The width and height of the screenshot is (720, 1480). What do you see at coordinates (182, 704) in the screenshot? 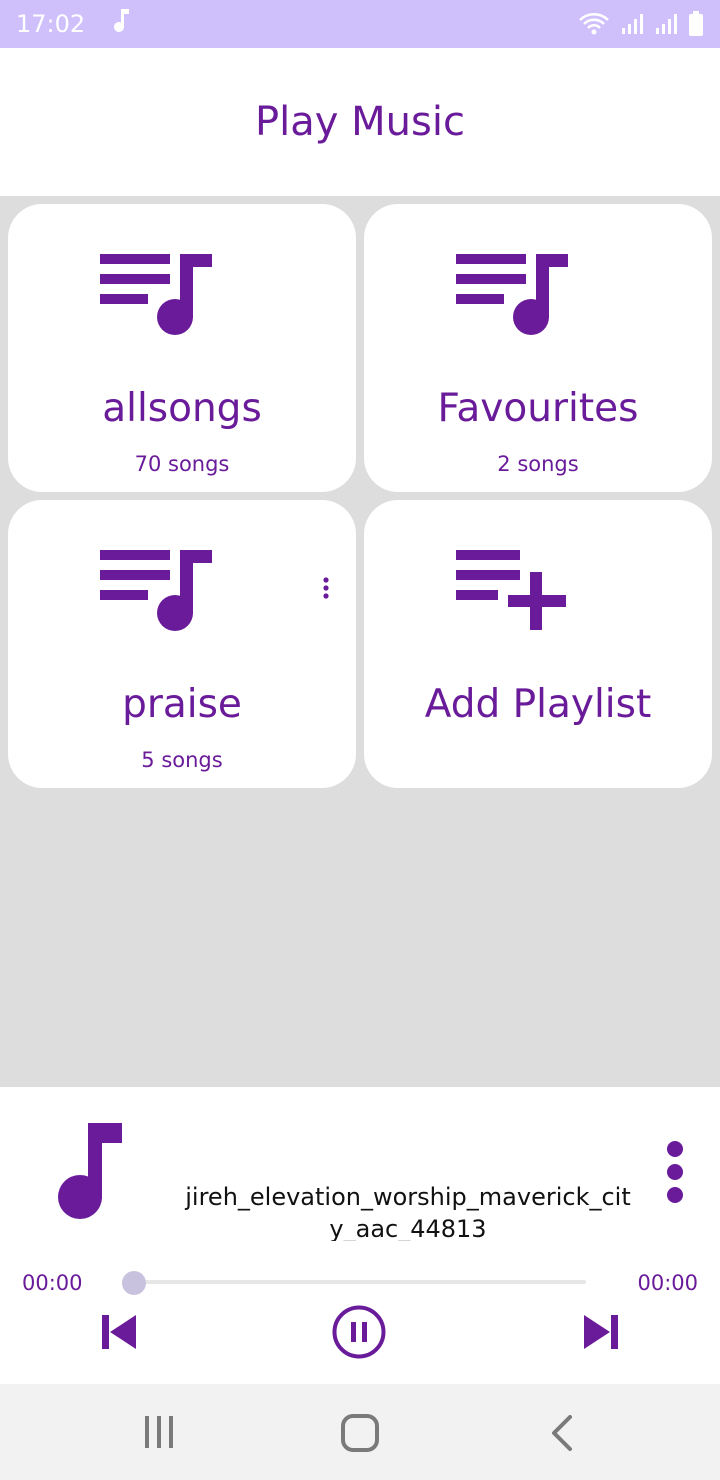
I see `playlist-title: praise` at bounding box center [182, 704].